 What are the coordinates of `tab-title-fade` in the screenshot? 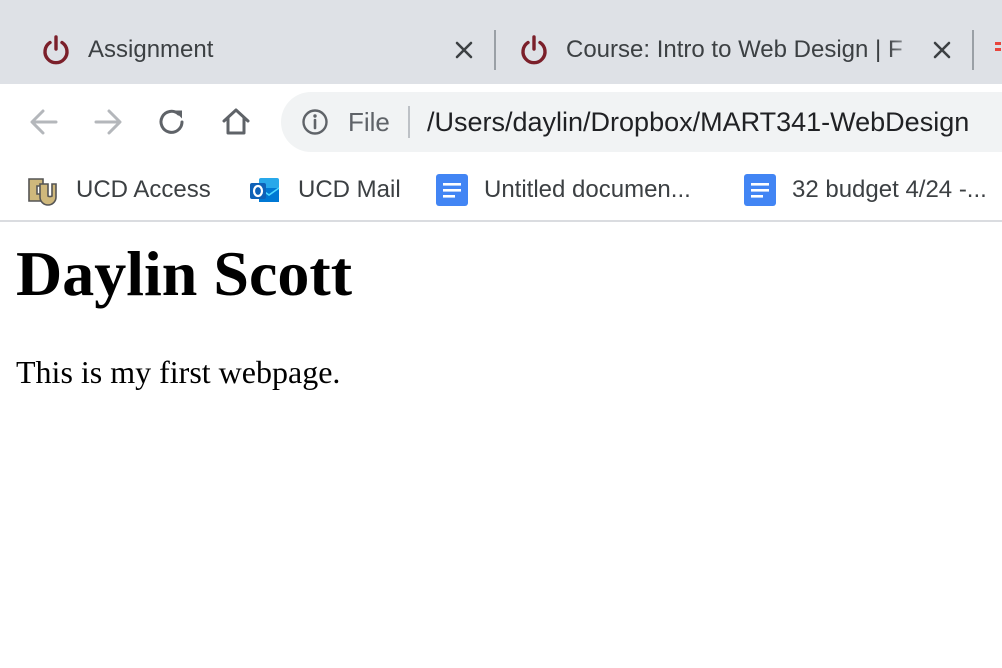 It's located at (905, 50).